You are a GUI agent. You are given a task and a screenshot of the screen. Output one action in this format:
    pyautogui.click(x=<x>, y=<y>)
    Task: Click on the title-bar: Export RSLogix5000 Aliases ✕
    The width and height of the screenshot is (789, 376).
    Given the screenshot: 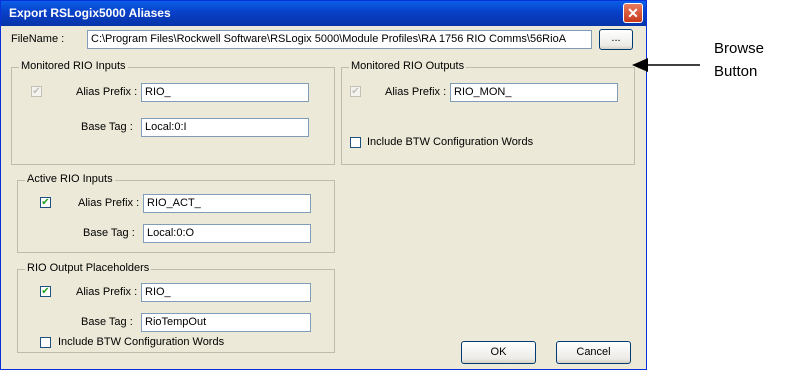 What is the action you would take?
    pyautogui.click(x=323, y=13)
    